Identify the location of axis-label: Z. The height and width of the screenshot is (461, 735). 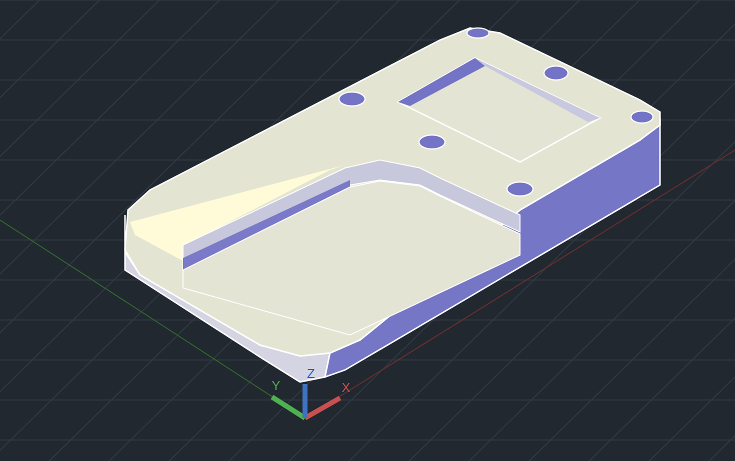
(311, 373).